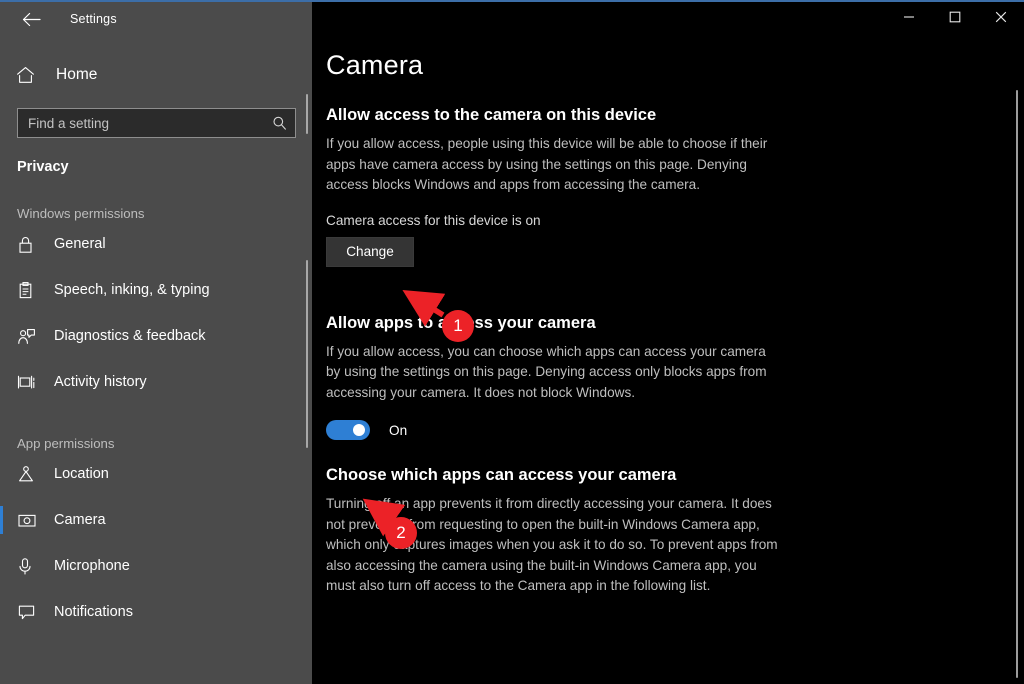 The height and width of the screenshot is (684, 1024). What do you see at coordinates (93, 19) in the screenshot?
I see `window-title: Settings` at bounding box center [93, 19].